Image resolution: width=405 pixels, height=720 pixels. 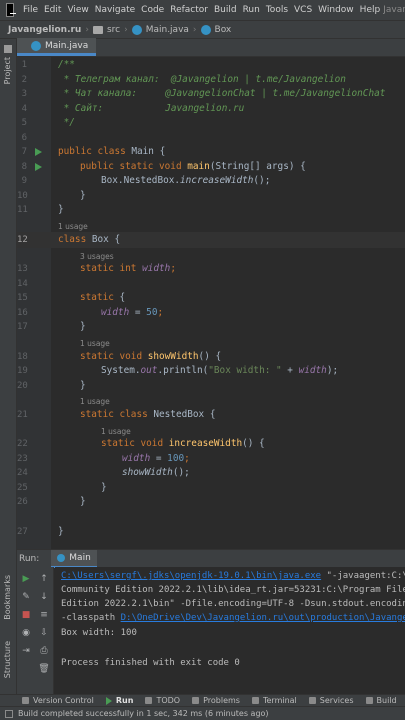 I want to click on menu-help: Help, so click(x=370, y=10).